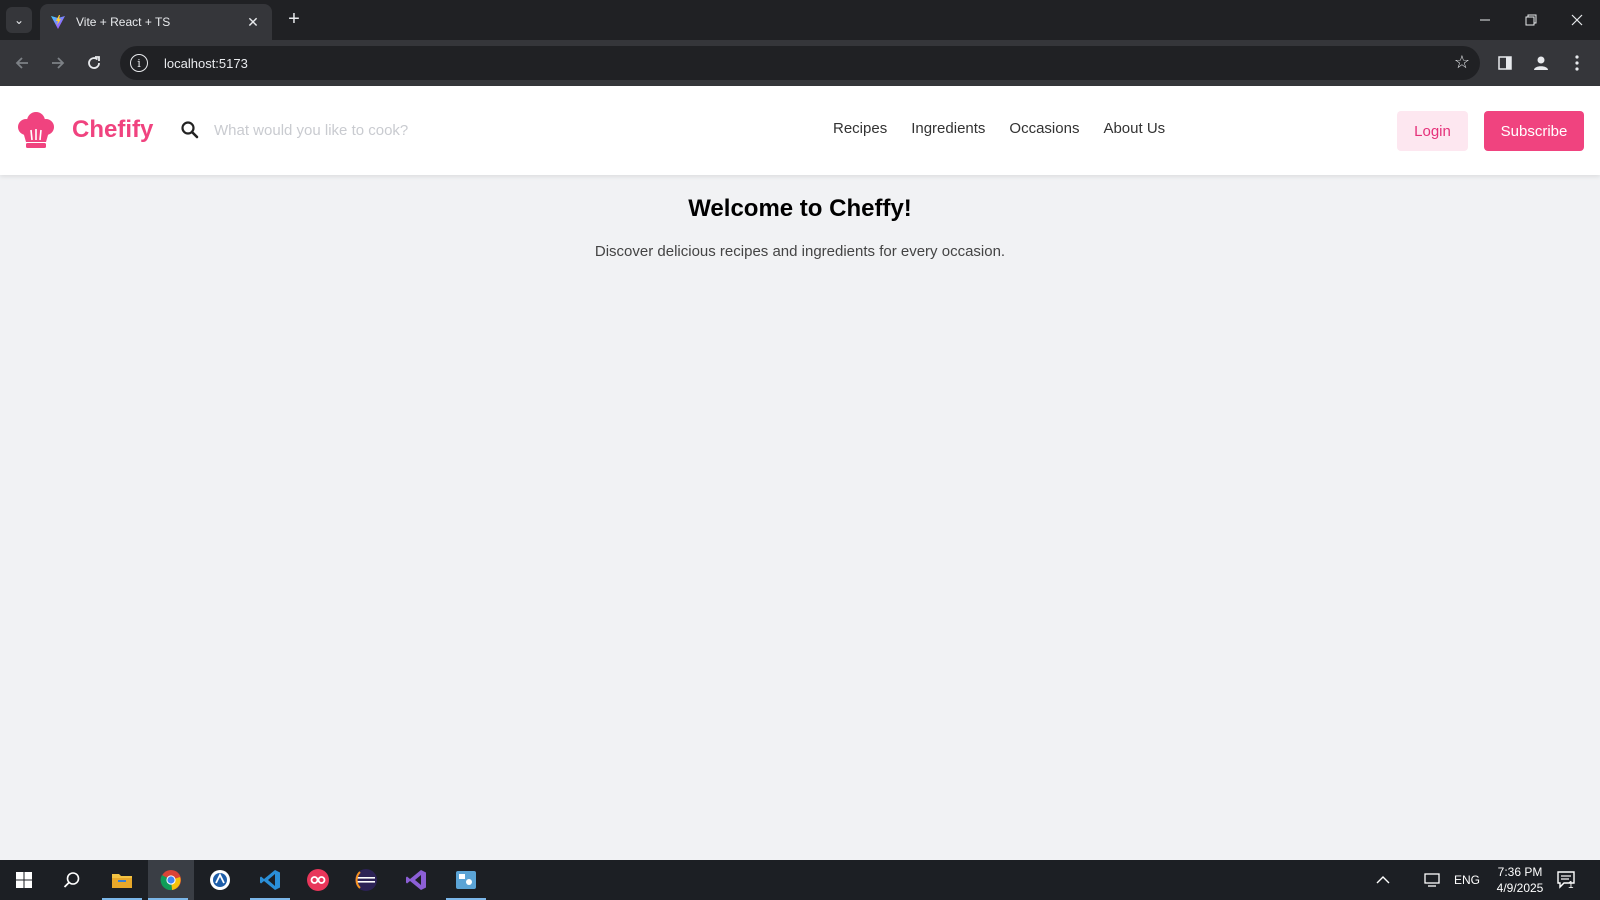 Image resolution: width=1600 pixels, height=900 pixels. Describe the element at coordinates (800, 20) in the screenshot. I see `browser-tab-bar: ⌄ Vite + React + TS ✕ +` at that location.